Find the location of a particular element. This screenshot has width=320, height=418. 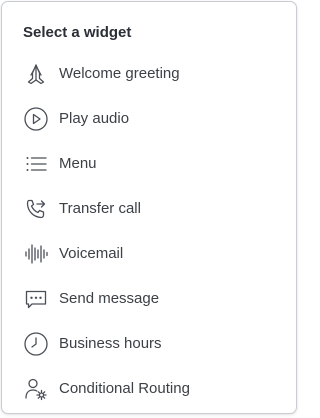

user-gear-icon is located at coordinates (36, 389).